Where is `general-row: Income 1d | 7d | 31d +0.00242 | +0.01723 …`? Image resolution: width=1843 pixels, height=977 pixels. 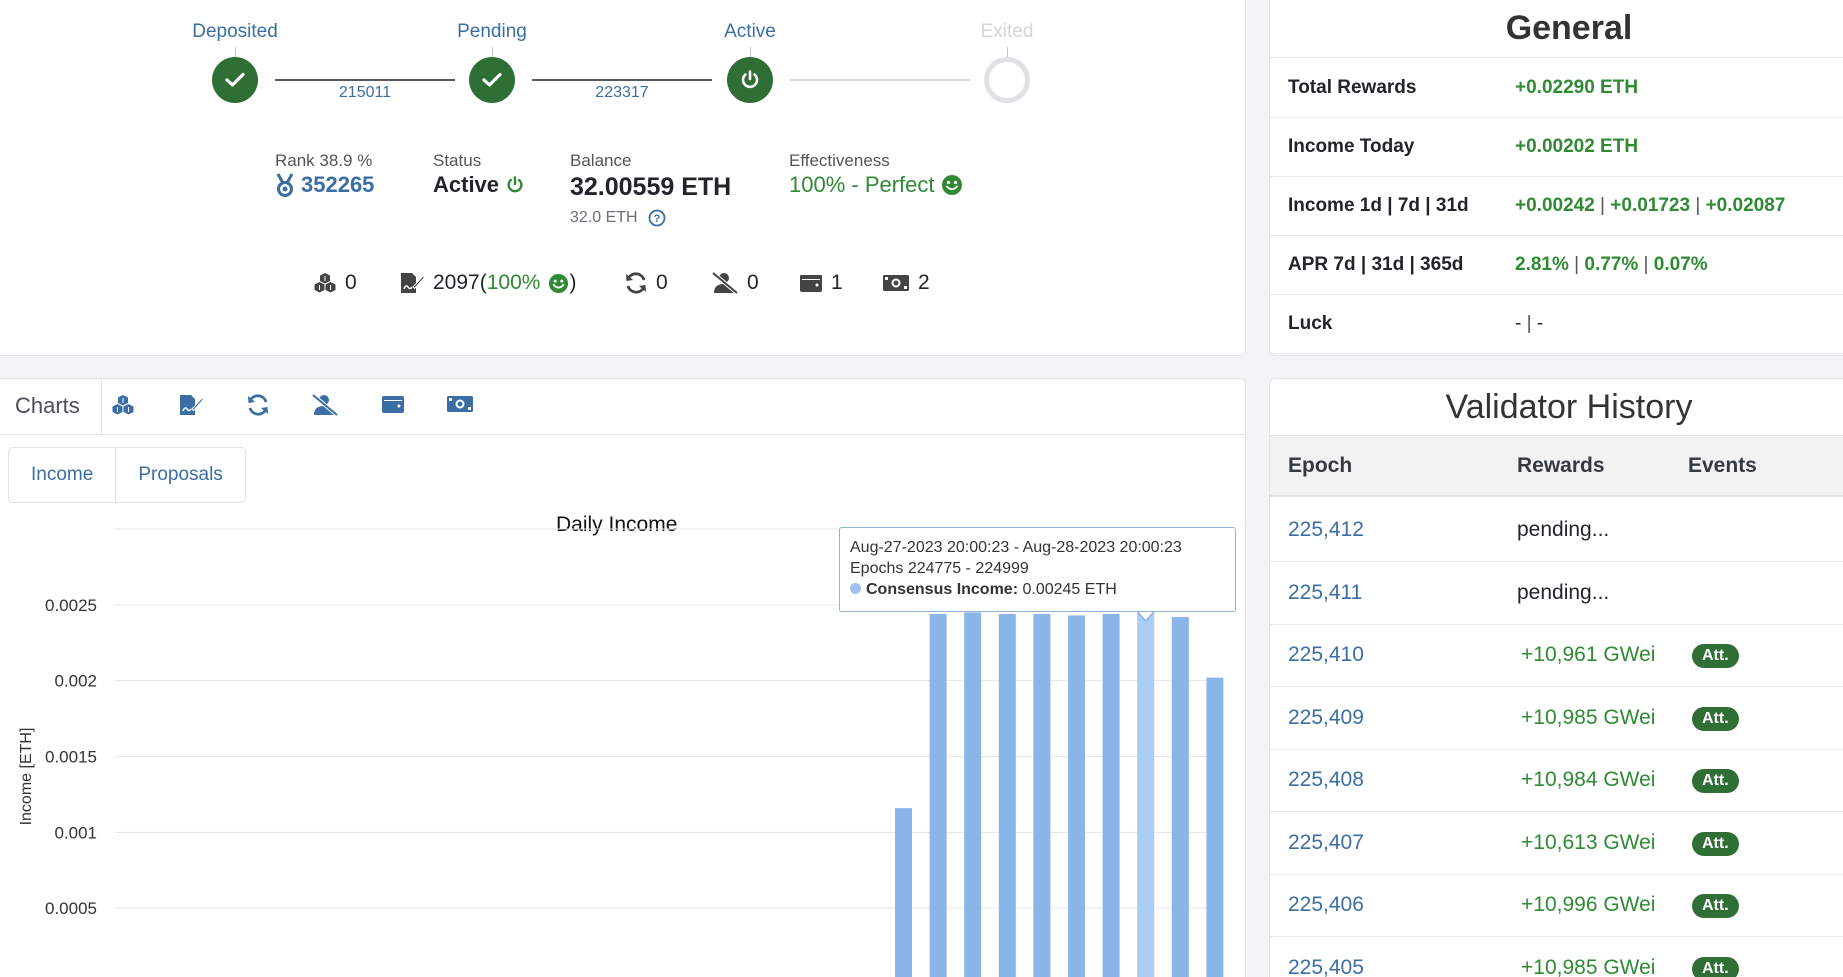
general-row: Income 1d | 7d | 31d +0.00242 | +0.01723 … is located at coordinates (1556, 206).